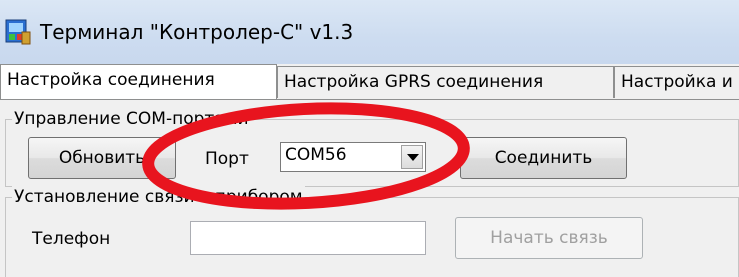  What do you see at coordinates (227, 159) in the screenshot?
I see `port-label: Порт` at bounding box center [227, 159].